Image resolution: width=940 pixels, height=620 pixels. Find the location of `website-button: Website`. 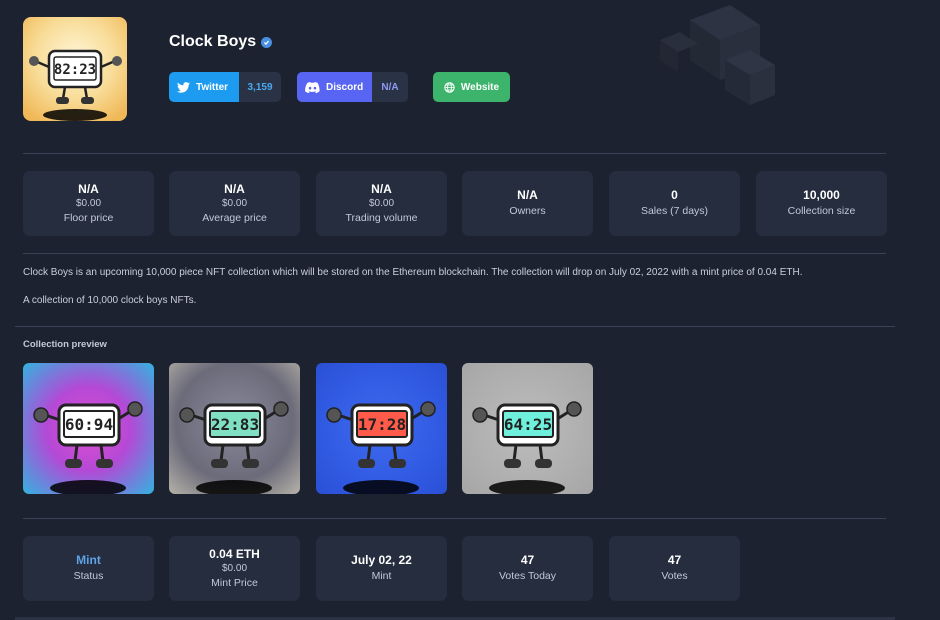

website-button: Website is located at coordinates (471, 87).